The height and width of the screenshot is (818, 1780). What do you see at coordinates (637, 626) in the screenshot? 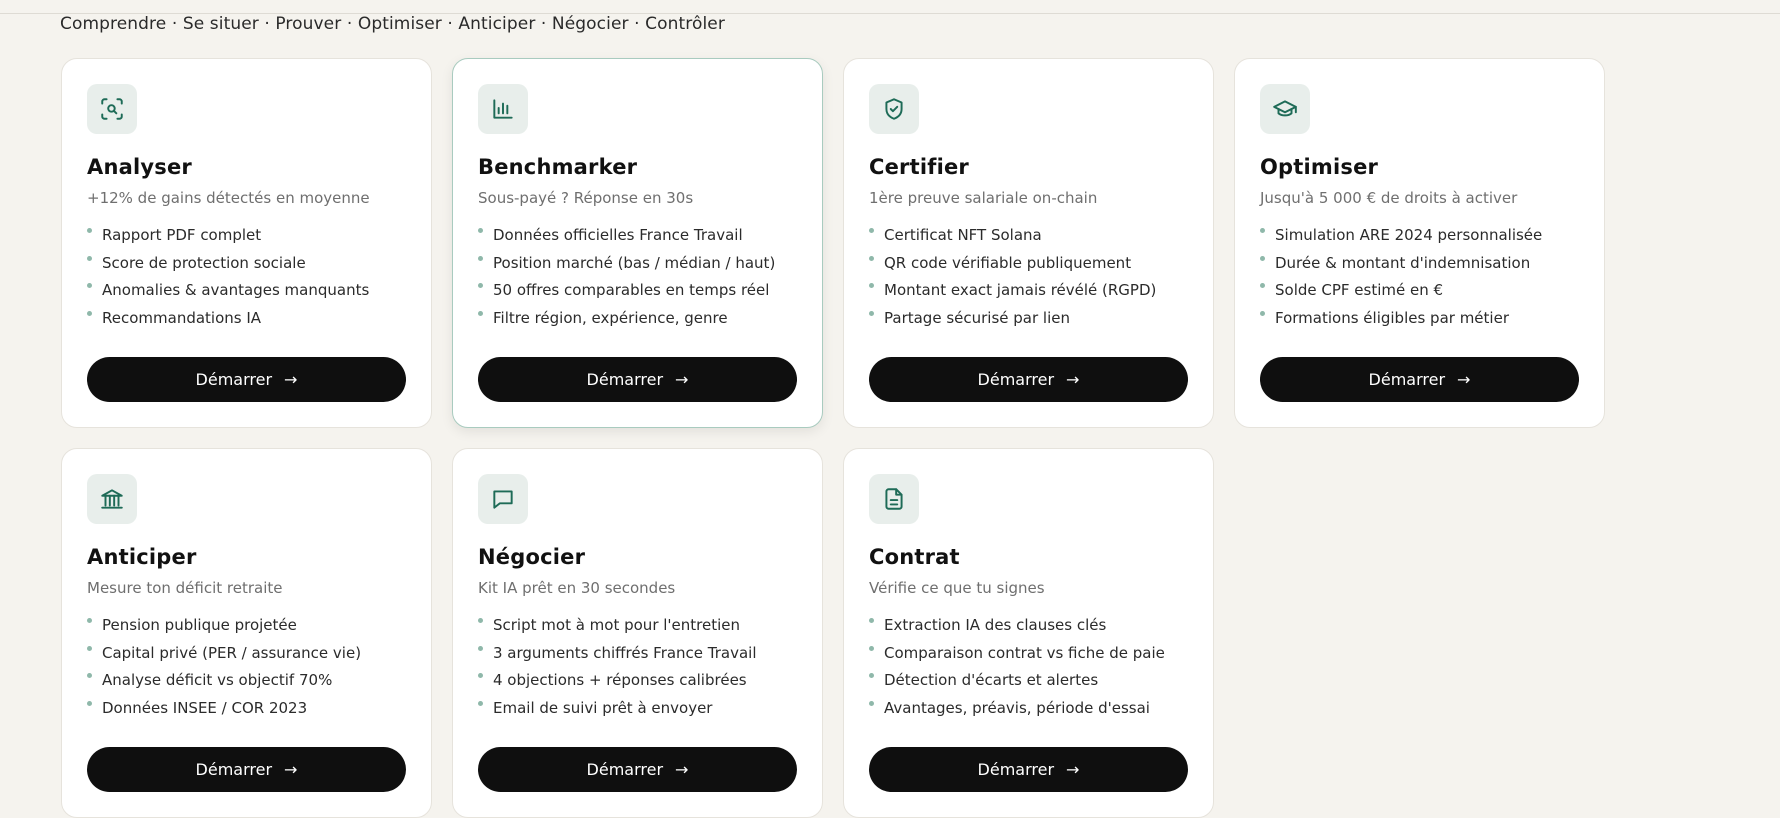
I see `feature-item: Script mot à mot pour l'entretien` at bounding box center [637, 626].